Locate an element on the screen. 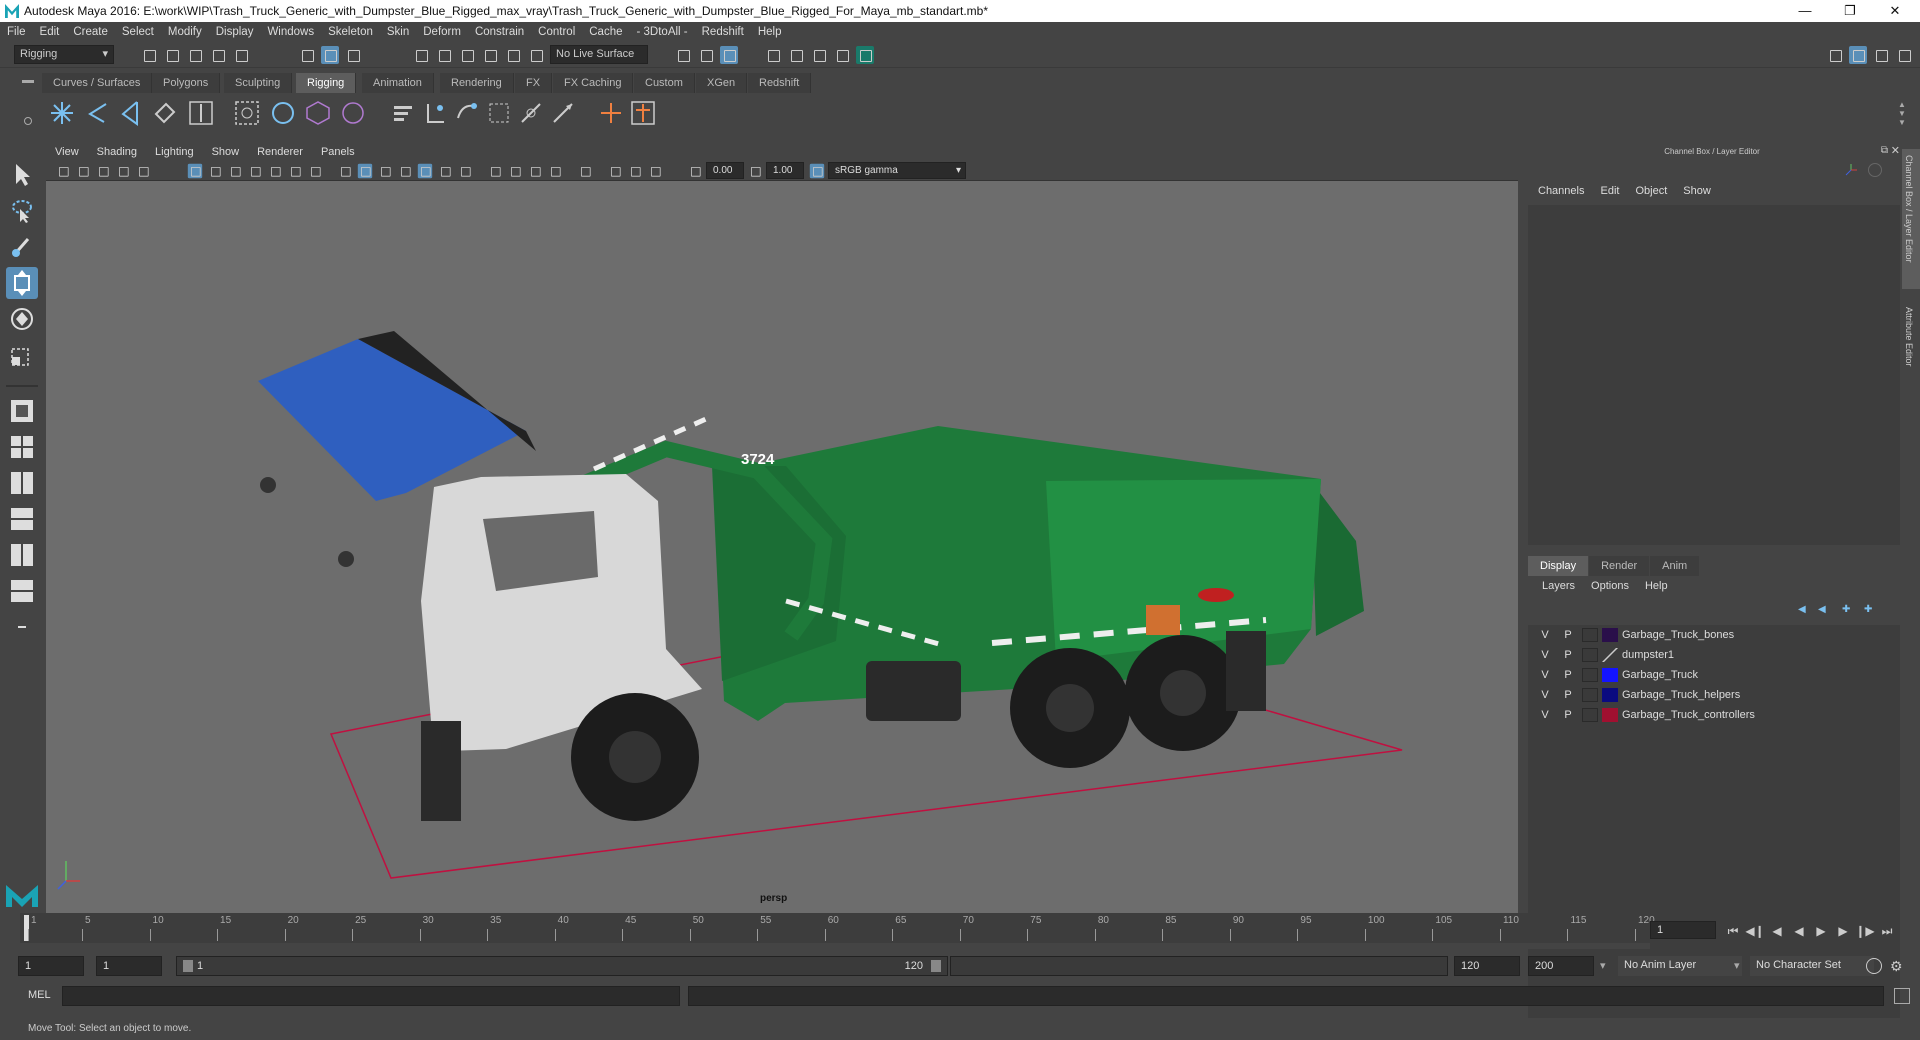 The height and width of the screenshot is (1040, 1920). two-d-pan-icon is located at coordinates (143, 171).